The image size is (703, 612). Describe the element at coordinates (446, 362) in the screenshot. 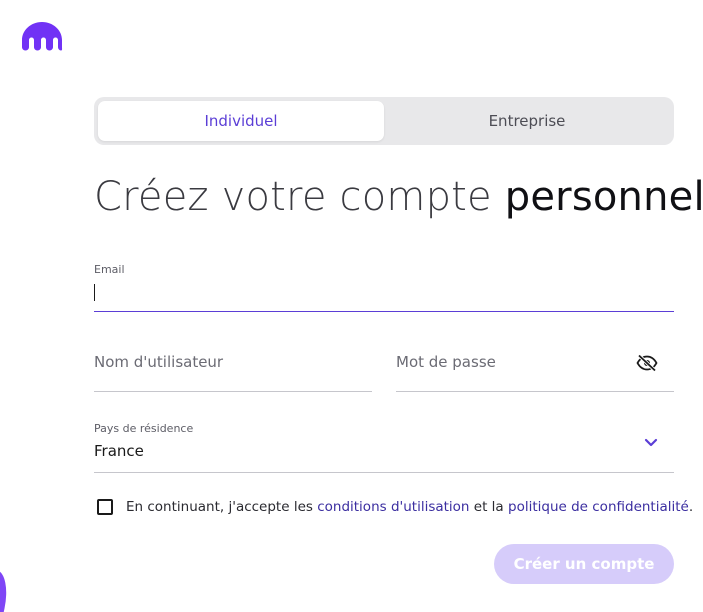

I see `password-placeholder: Mot de passe` at that location.